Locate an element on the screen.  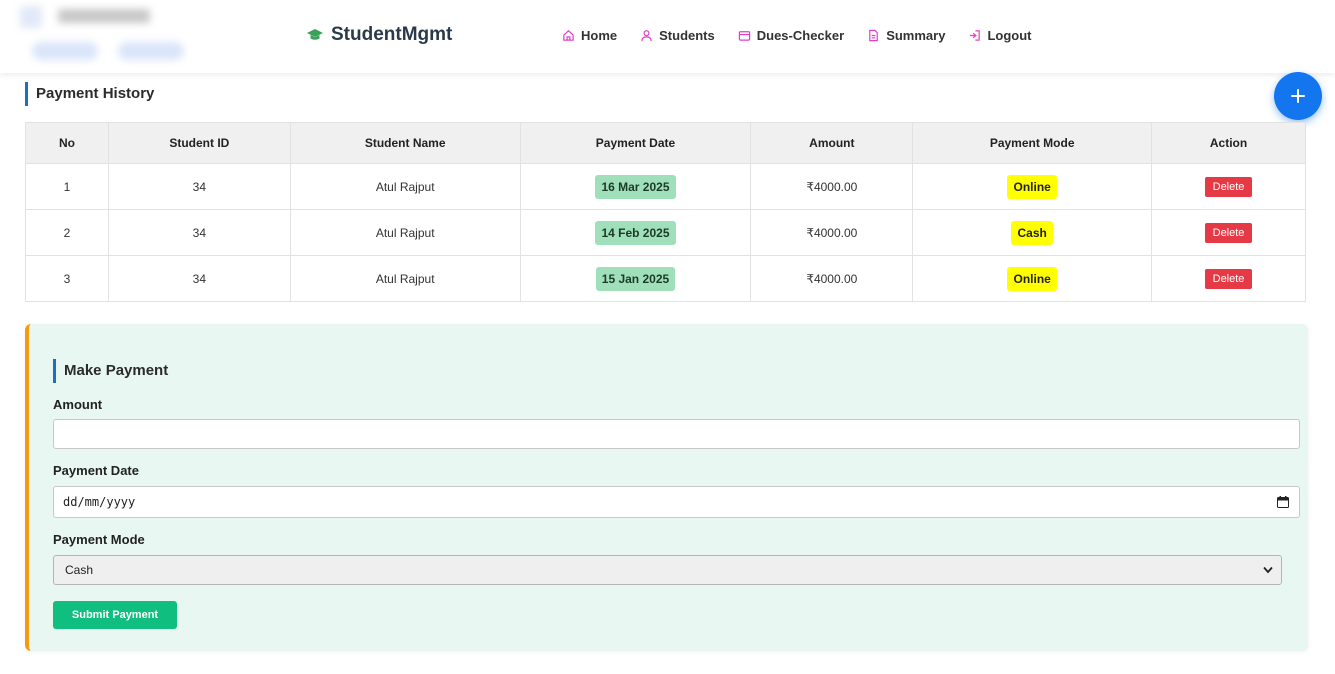
brand-name: StudentMgmt is located at coordinates (392, 34).